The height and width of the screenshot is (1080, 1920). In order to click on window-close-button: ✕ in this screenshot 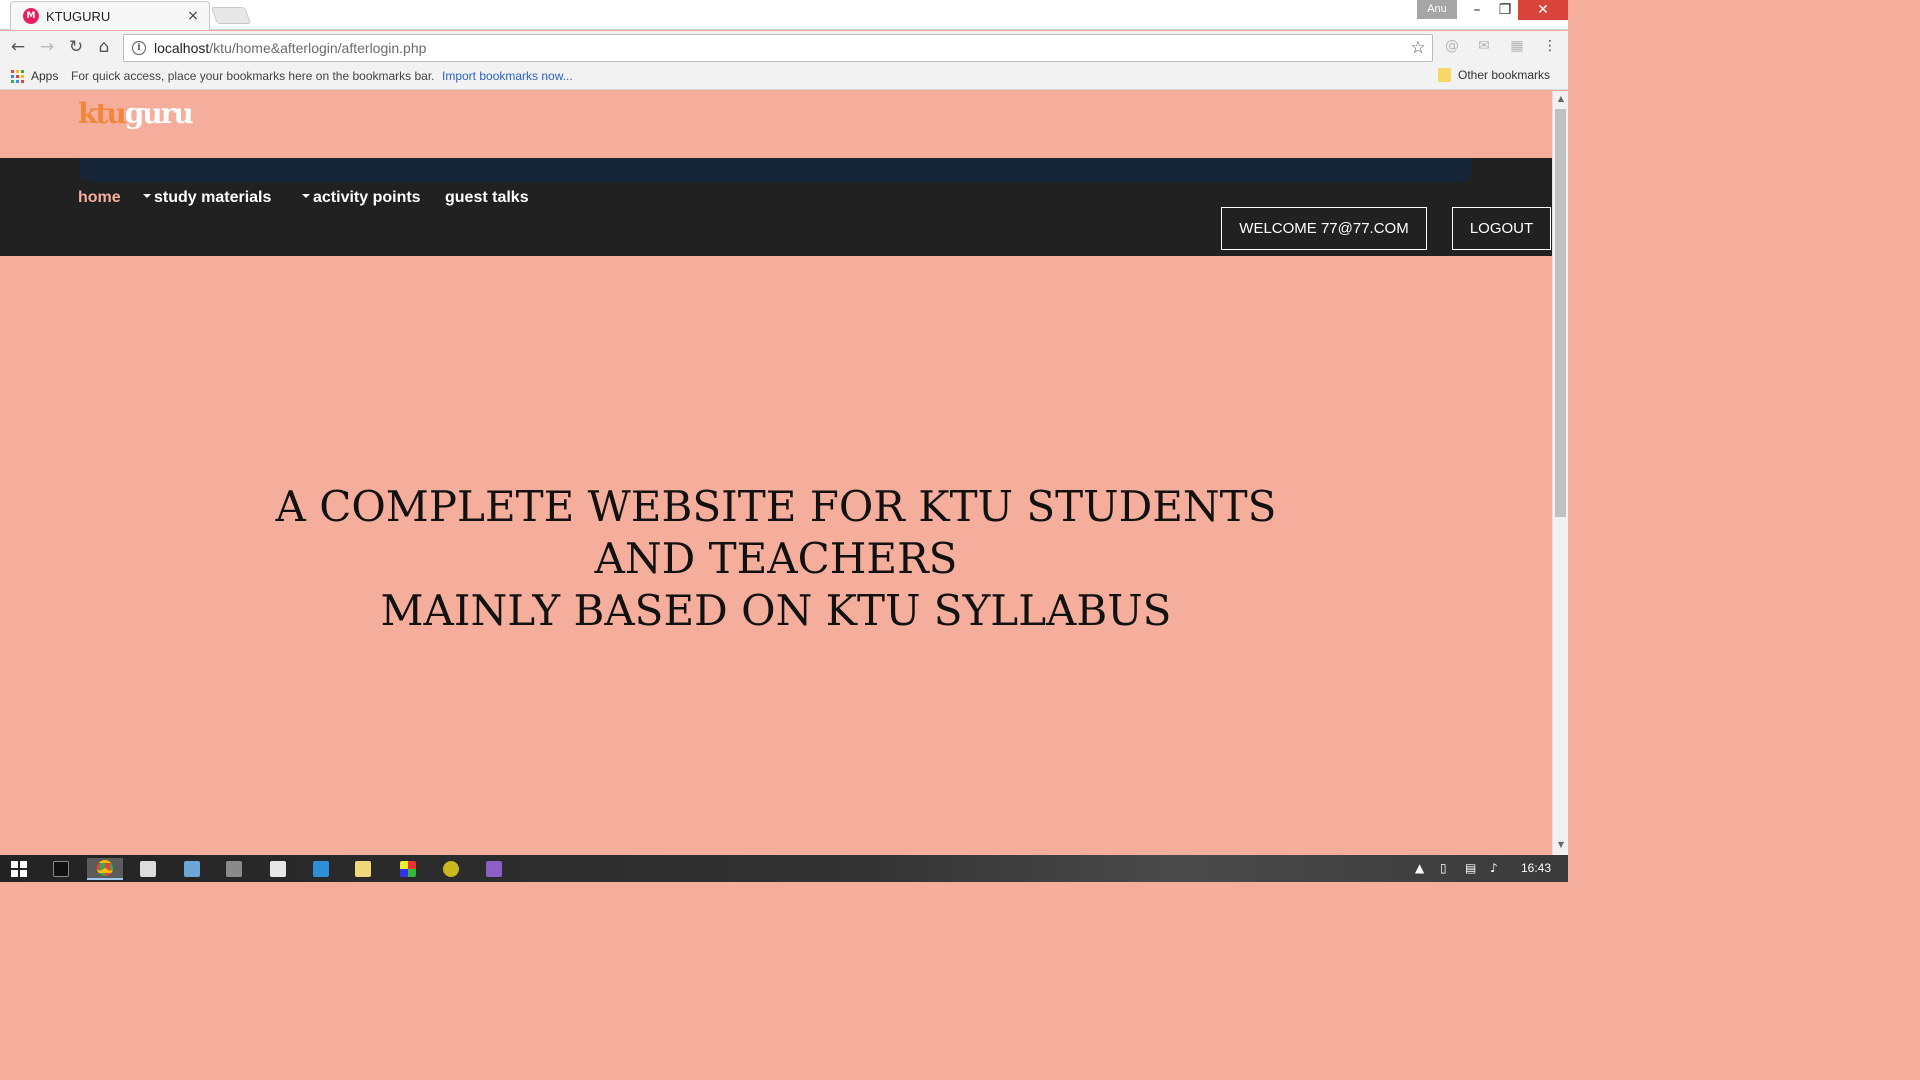, I will do `click(1543, 10)`.